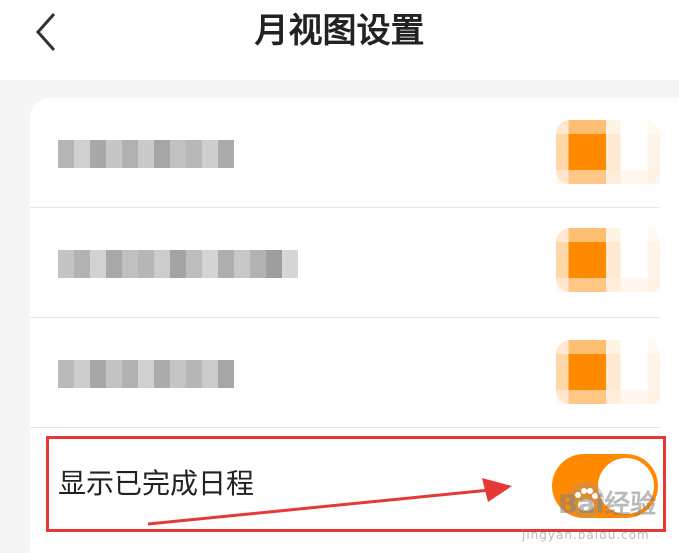 This screenshot has width=679, height=553. I want to click on app-header: 月视图设置, so click(339, 40).